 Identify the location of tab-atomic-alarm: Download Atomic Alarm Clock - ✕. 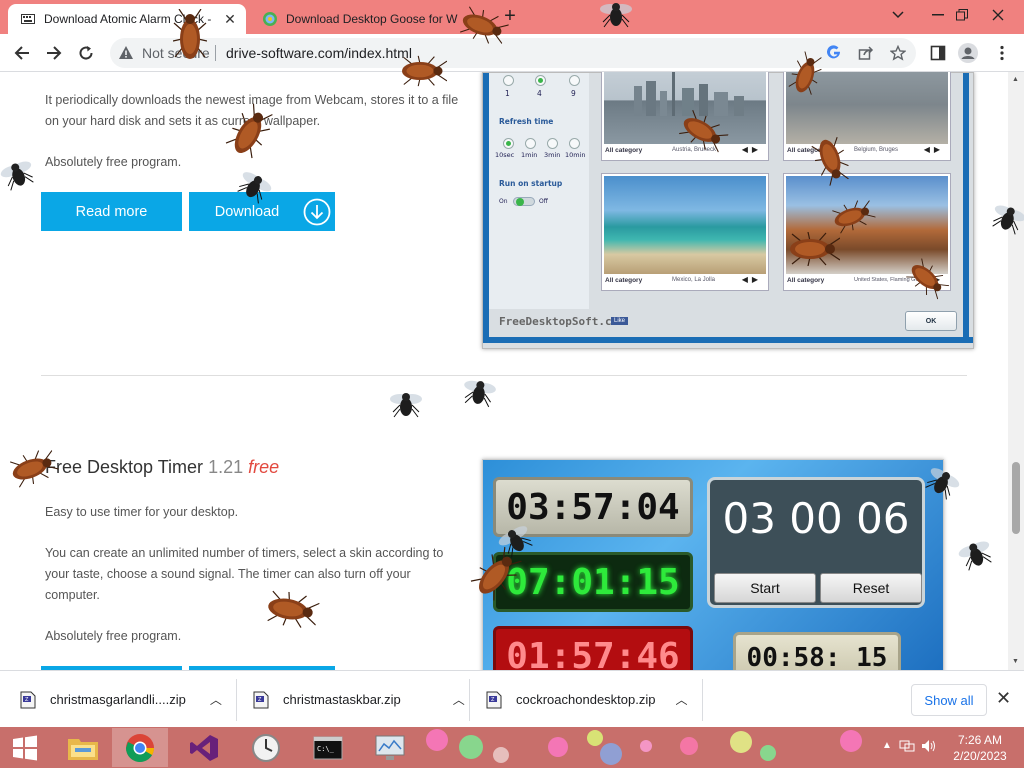
(127, 19).